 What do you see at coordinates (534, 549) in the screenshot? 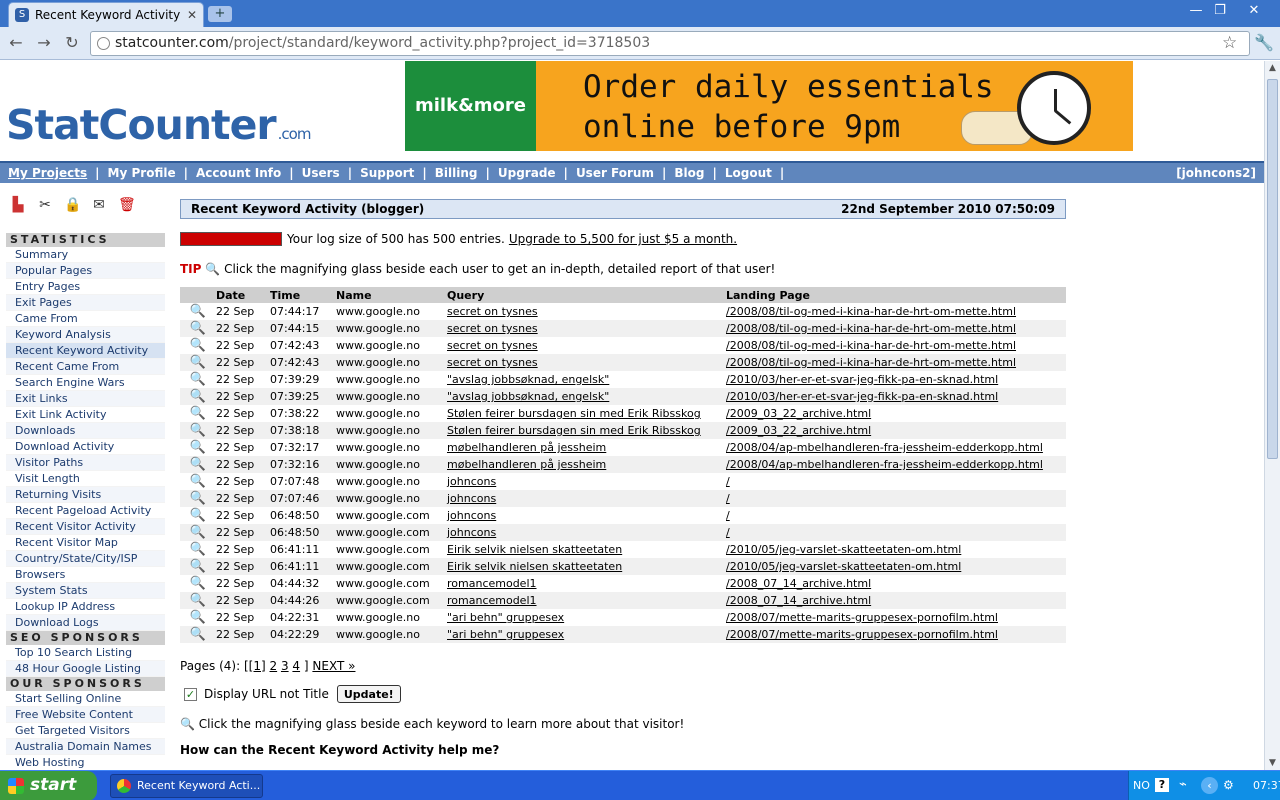
I see `query-link: Eirik selvik nielsen skatteetaten` at bounding box center [534, 549].